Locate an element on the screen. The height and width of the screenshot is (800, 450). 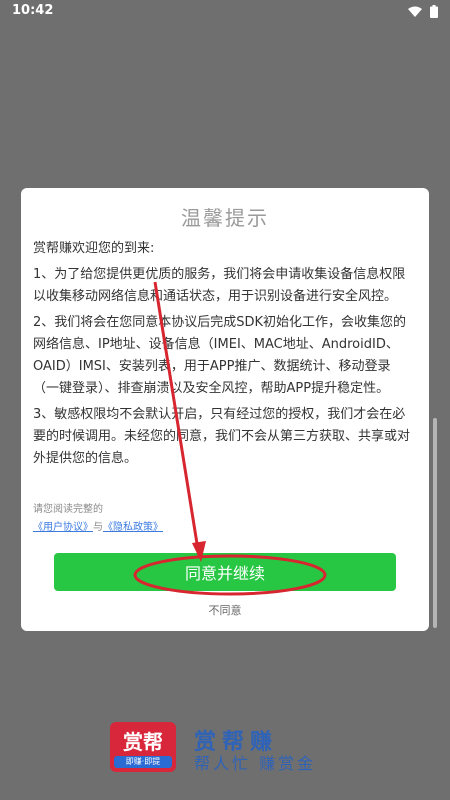
status-icons is located at coordinates (423, 11).